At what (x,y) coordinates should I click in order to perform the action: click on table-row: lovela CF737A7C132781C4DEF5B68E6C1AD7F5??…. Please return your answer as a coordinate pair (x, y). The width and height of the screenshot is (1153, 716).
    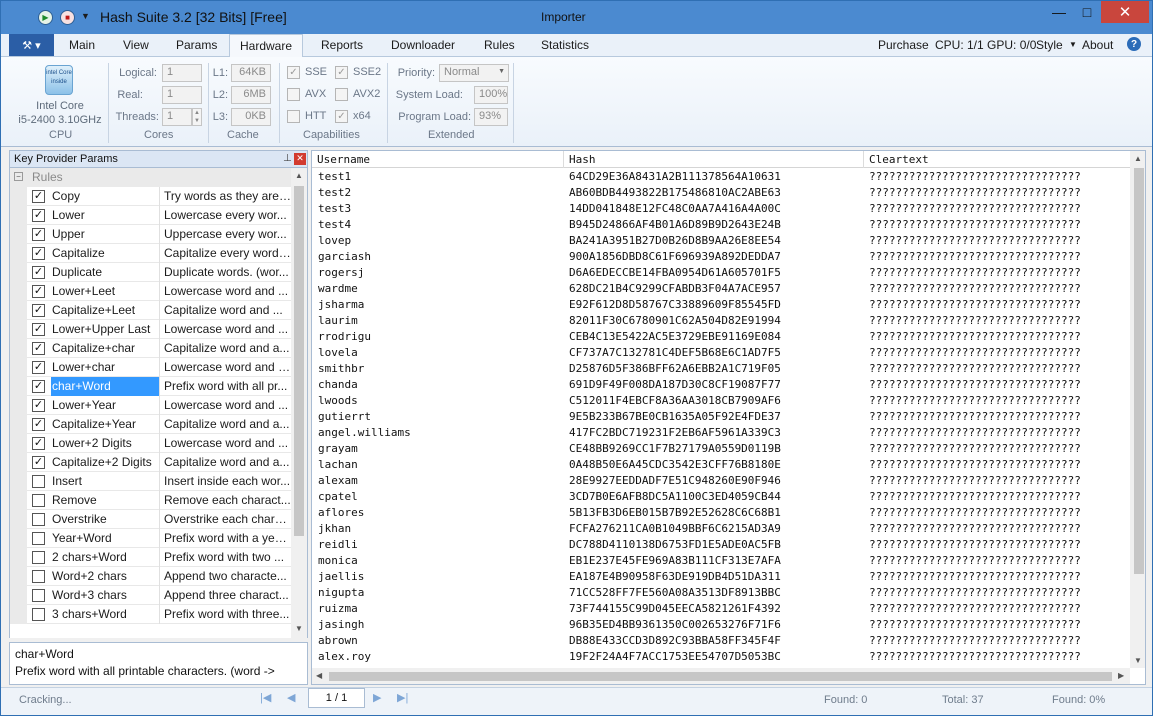
    Looking at the image, I should click on (721, 353).